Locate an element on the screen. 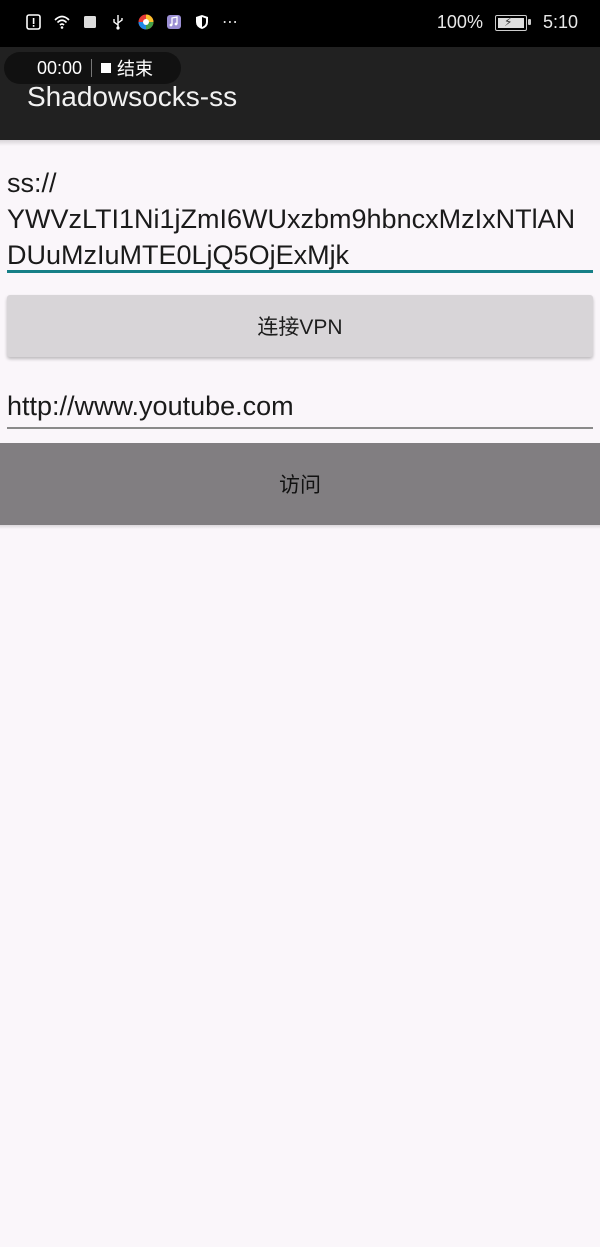  record-divider is located at coordinates (92, 68).